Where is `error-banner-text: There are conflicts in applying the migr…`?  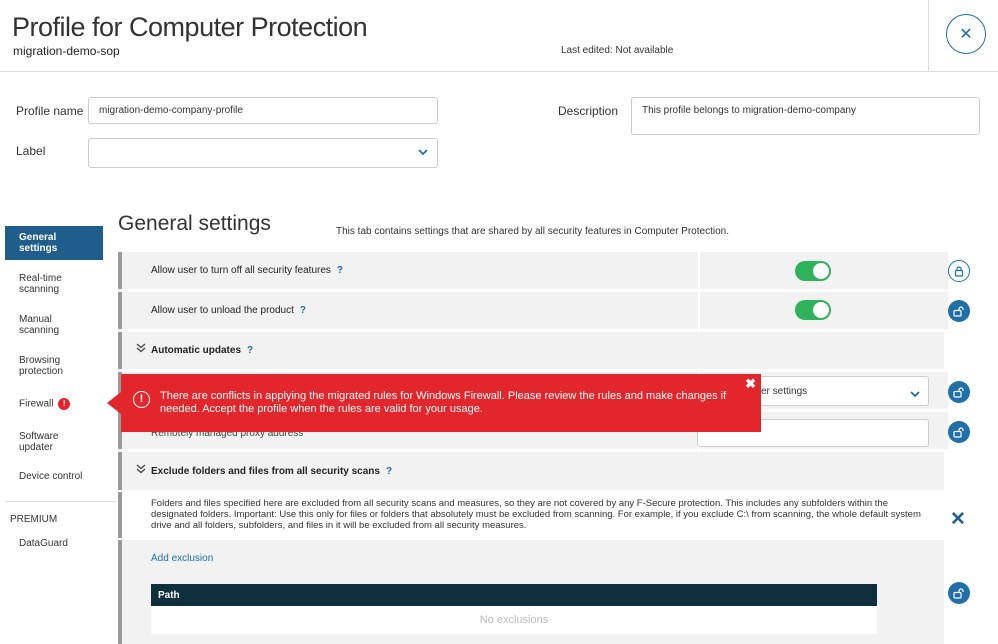
error-banner-text: There are conflicts in applying the migr… is located at coordinates (443, 402).